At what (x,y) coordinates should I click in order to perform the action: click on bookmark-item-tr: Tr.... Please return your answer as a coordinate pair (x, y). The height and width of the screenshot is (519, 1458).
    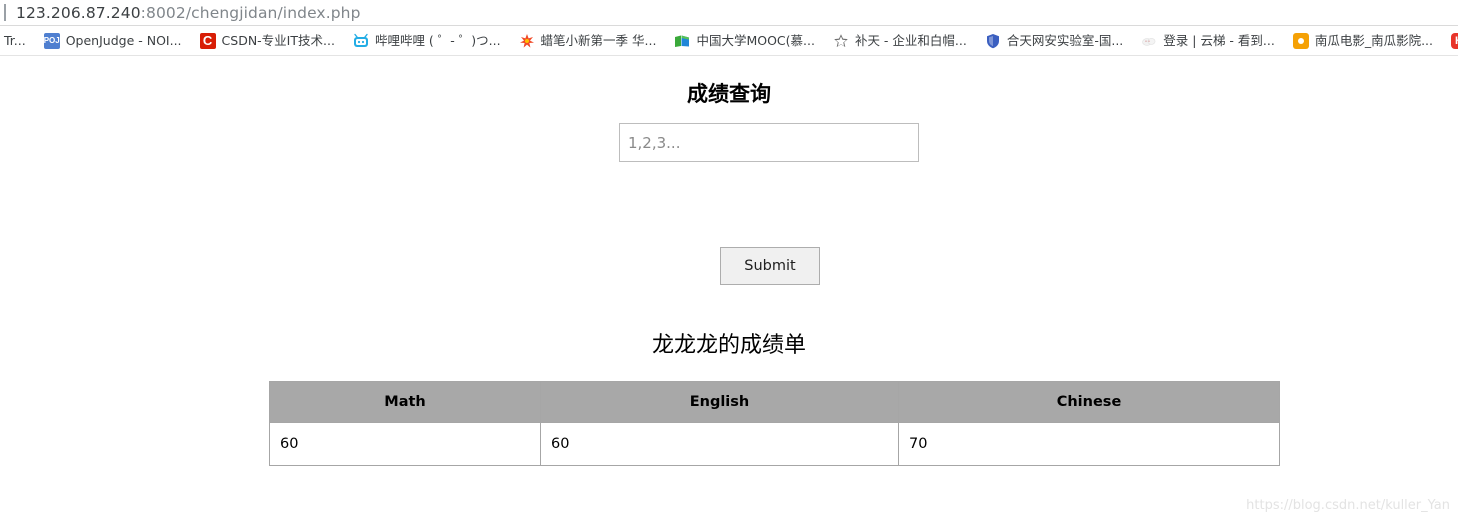
    Looking at the image, I should click on (15, 41).